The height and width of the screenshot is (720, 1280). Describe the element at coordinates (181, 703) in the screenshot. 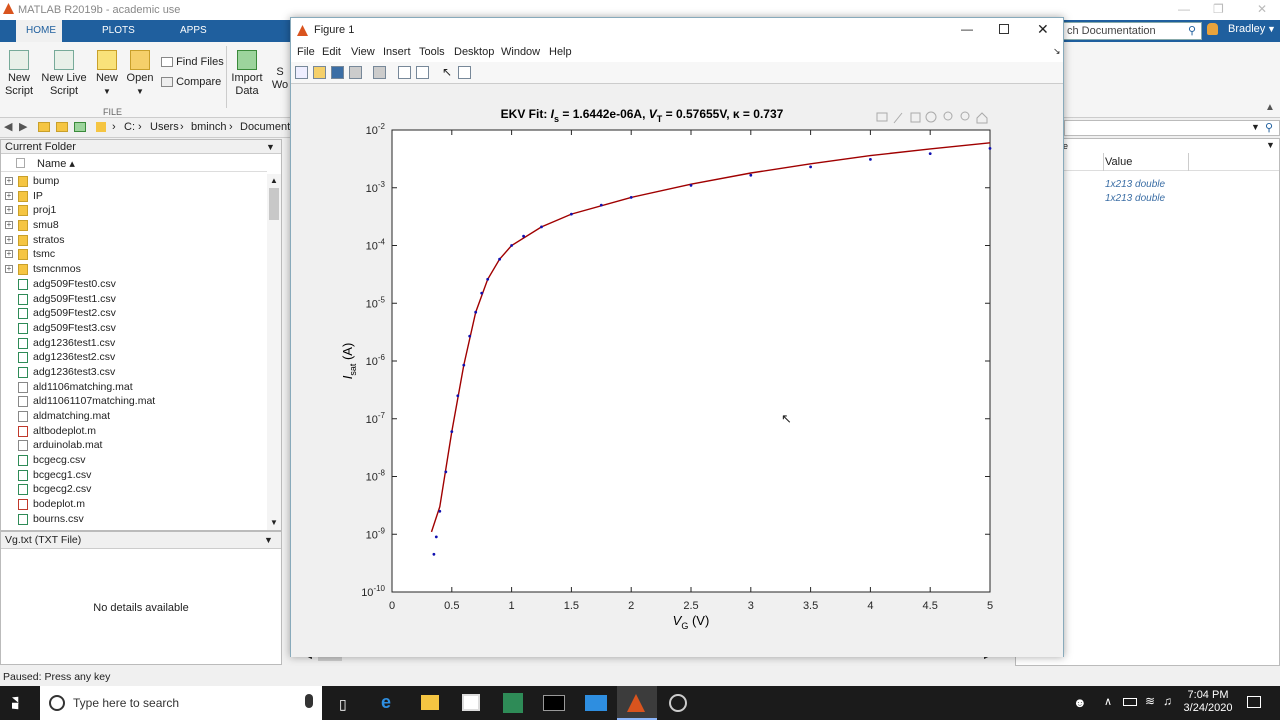

I see `taskbar-search-input: Type here to search` at that location.